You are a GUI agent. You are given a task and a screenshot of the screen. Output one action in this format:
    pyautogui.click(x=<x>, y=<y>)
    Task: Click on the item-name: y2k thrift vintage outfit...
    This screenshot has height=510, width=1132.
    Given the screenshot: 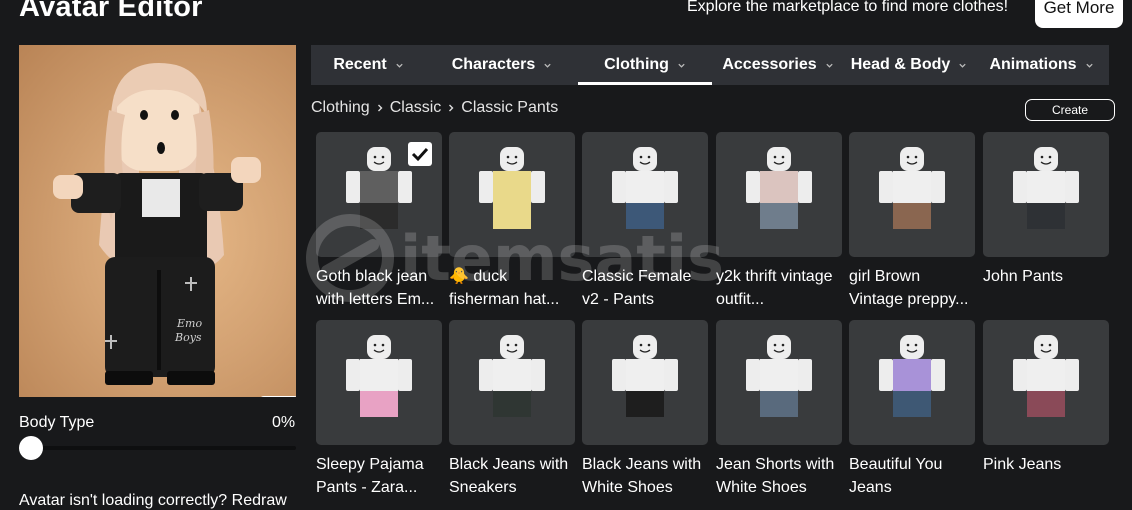 What is the action you would take?
    pyautogui.click(x=780, y=288)
    